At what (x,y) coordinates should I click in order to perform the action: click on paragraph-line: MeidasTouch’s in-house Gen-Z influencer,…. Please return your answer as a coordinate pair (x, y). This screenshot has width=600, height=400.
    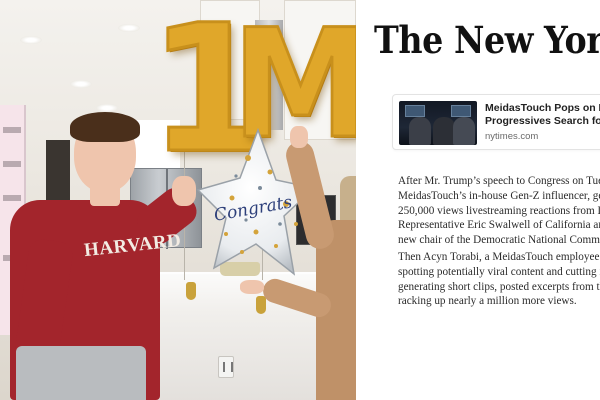
    Looking at the image, I should click on (499, 195).